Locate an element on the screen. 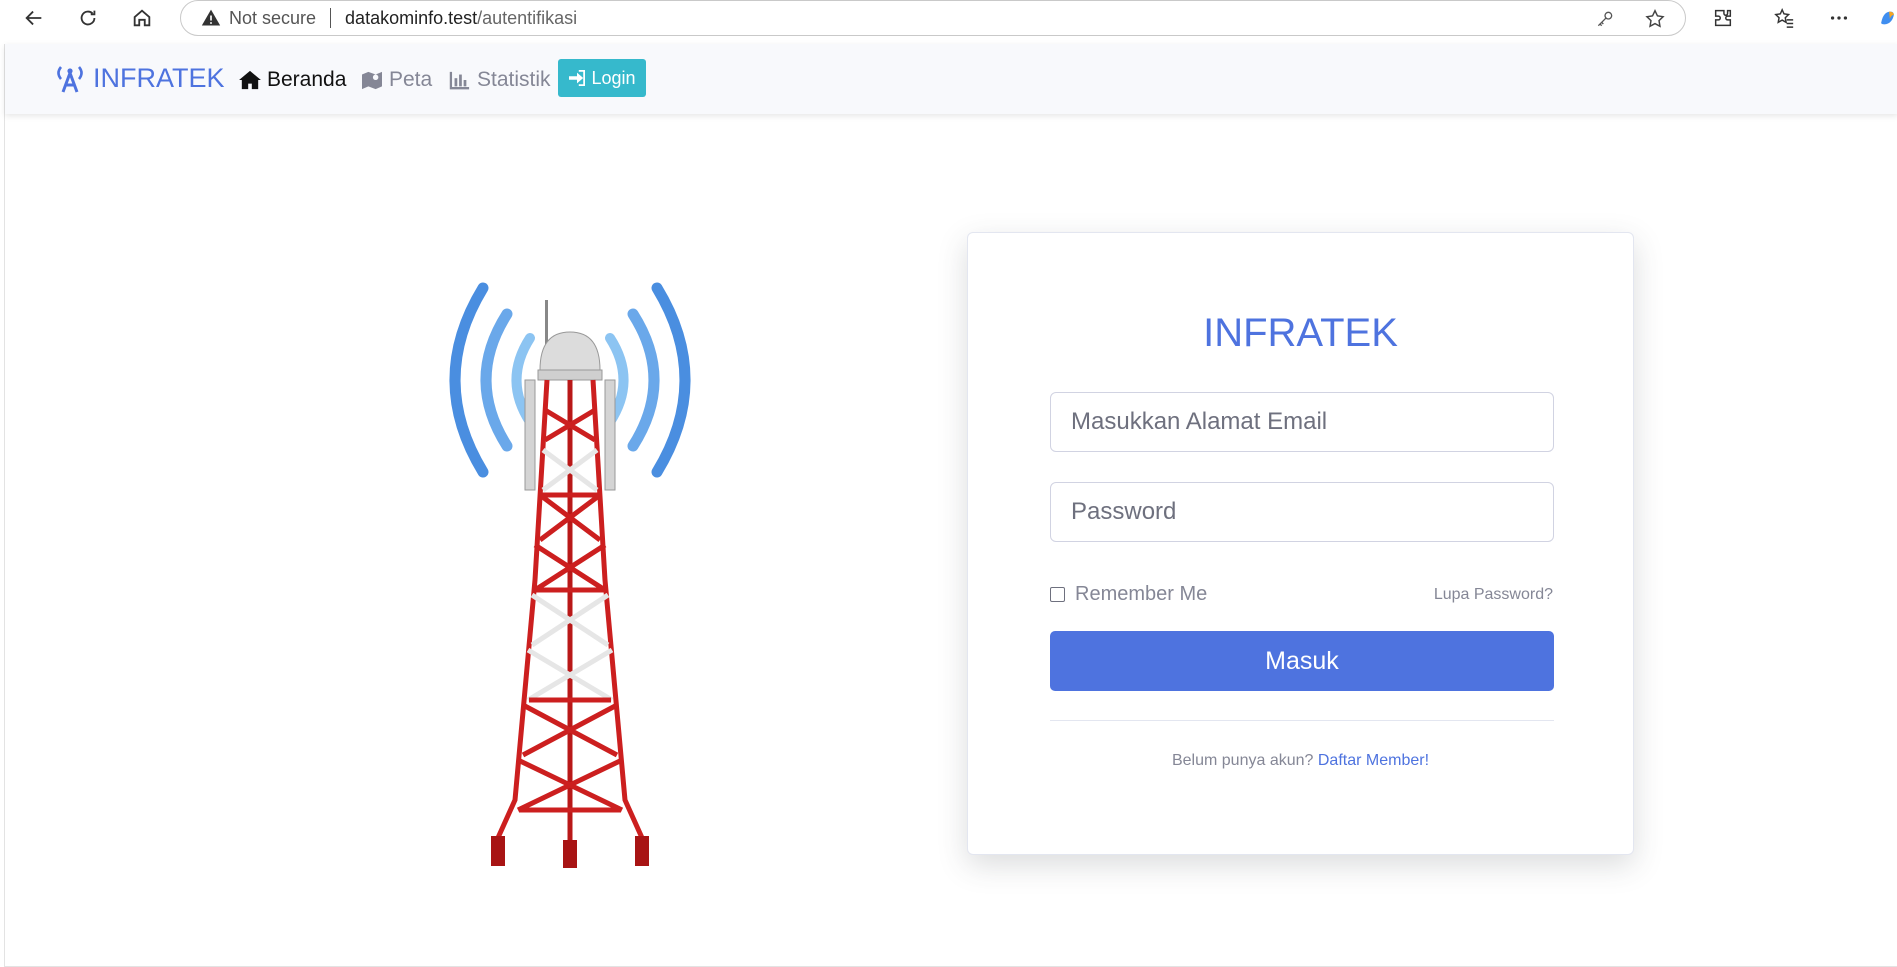 Image resolution: width=1897 pixels, height=967 pixels. sign-in-icon is located at coordinates (577, 78).